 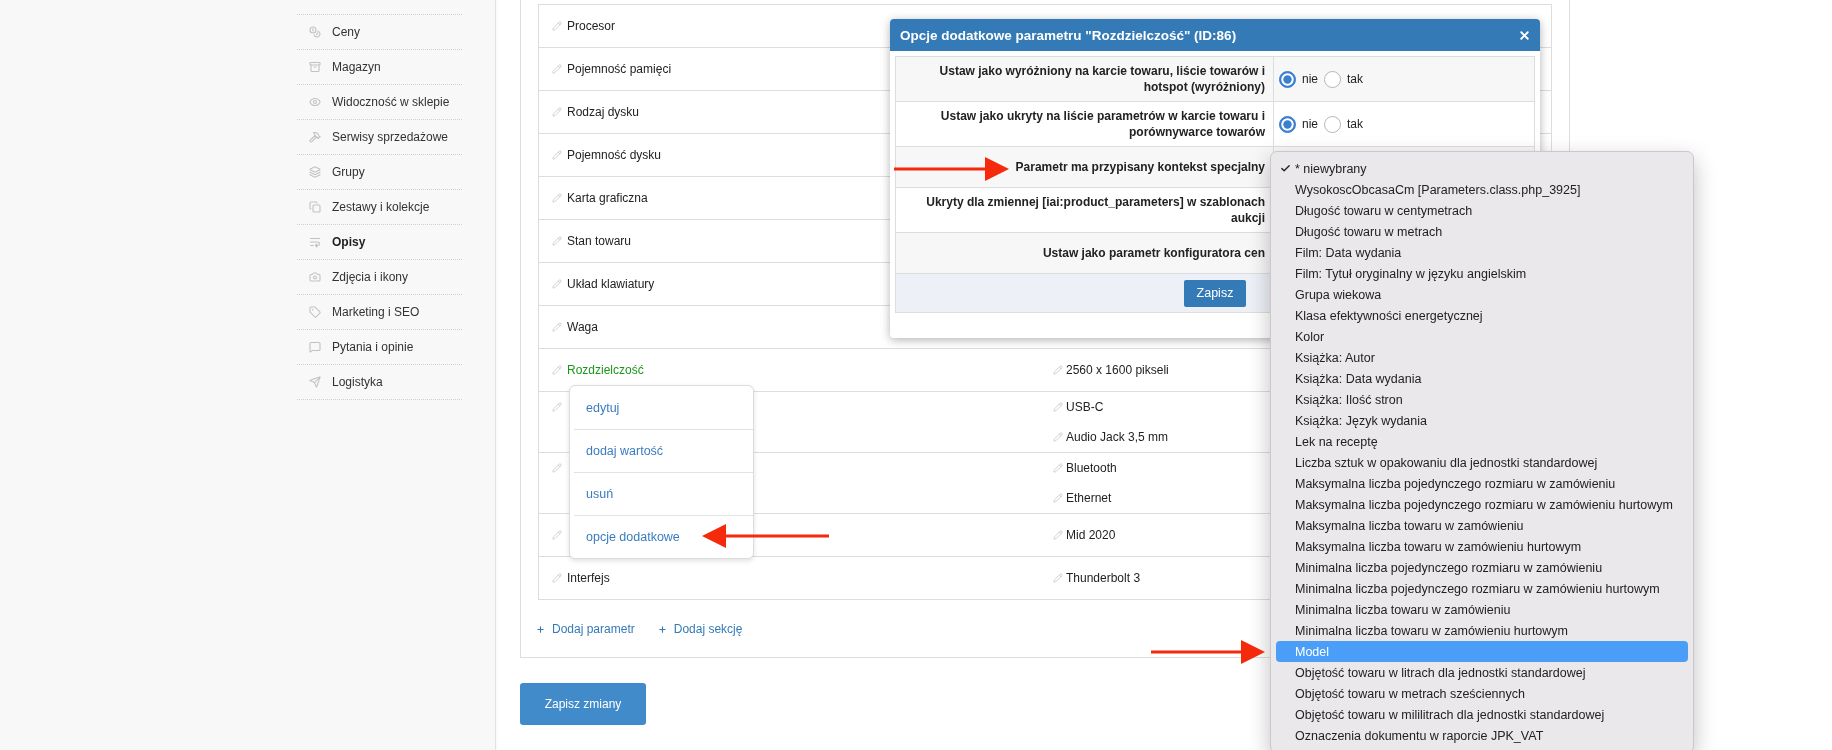 What do you see at coordinates (1482, 399) in the screenshot?
I see `dropdown-option: Książka: Ilość stron` at bounding box center [1482, 399].